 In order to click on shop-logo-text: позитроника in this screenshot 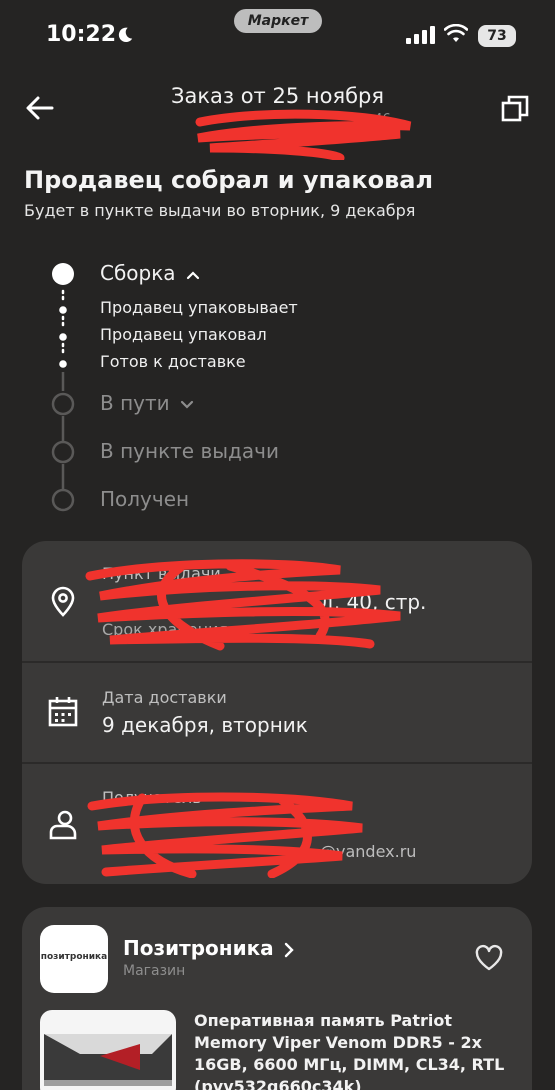, I will do `click(74, 957)`.